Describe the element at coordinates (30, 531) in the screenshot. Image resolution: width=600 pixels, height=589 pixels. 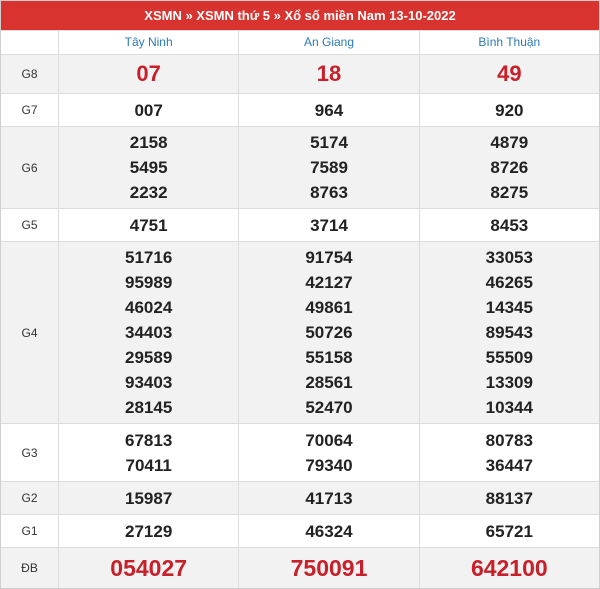
I see `prize-label: G1` at that location.